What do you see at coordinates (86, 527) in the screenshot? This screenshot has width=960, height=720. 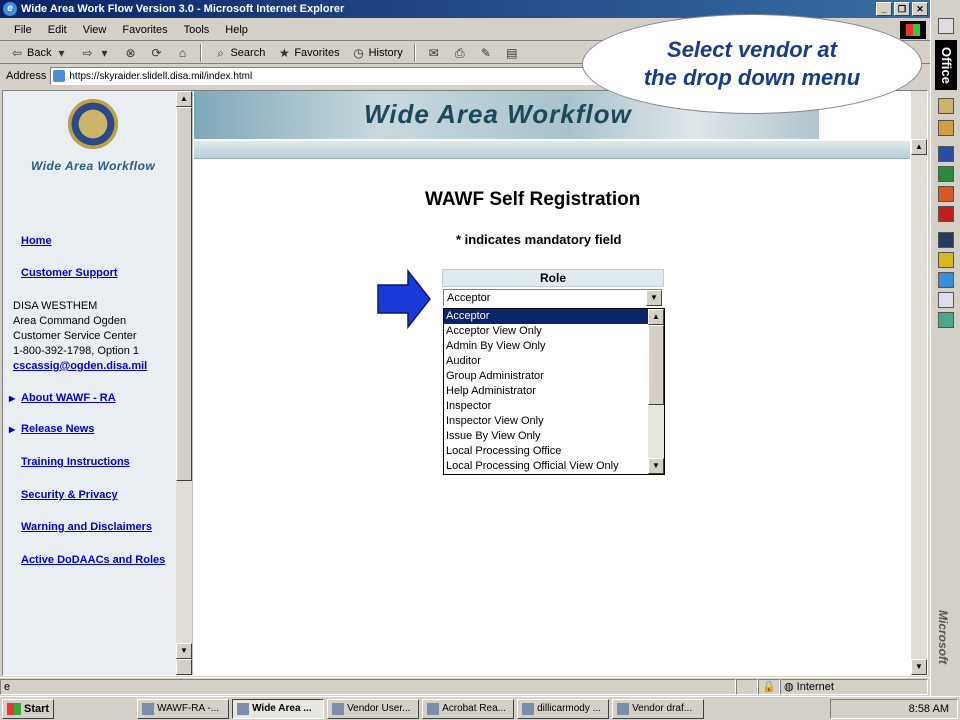 I see `nav-warning: Warning and Disclaimers` at bounding box center [86, 527].